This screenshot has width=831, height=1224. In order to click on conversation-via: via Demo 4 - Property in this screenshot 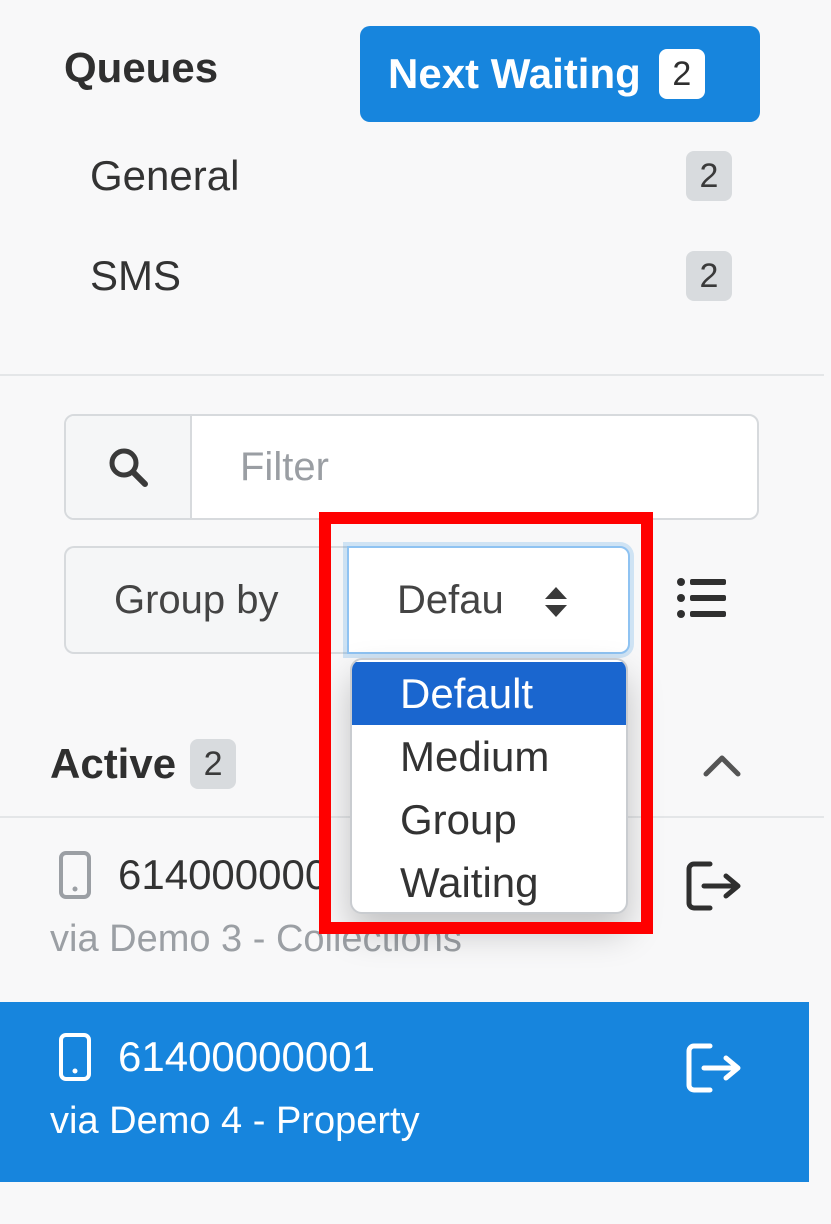, I will do `click(235, 1121)`.